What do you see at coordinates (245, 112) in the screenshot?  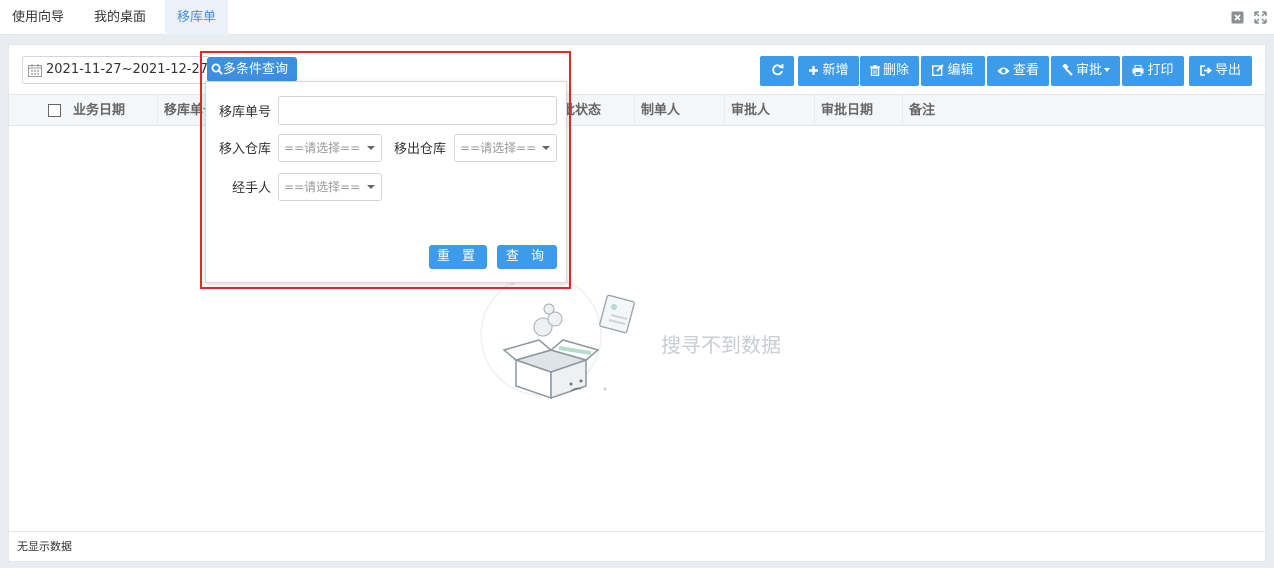 I see `order-no-label: 移库单号` at bounding box center [245, 112].